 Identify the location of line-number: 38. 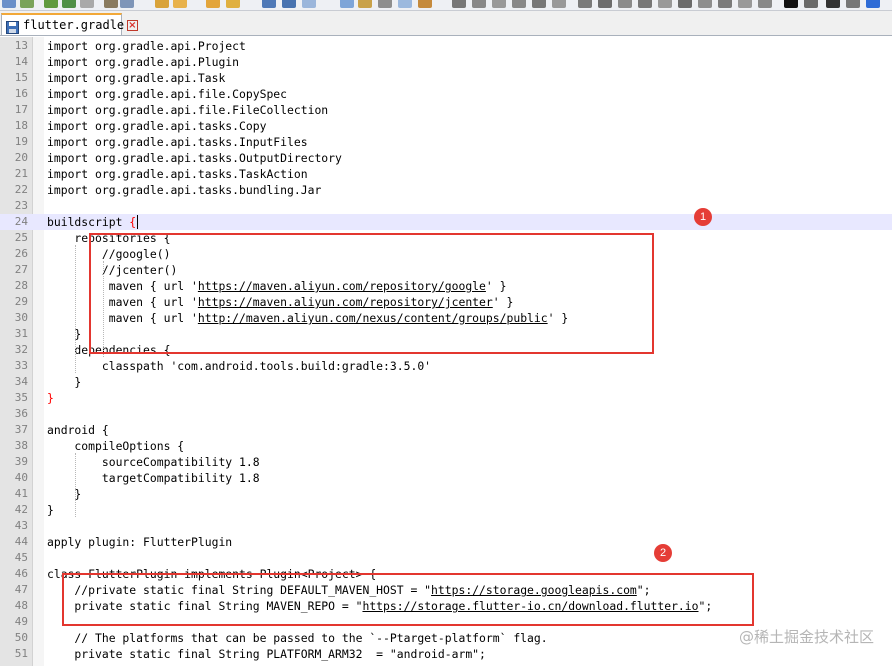
(21, 445).